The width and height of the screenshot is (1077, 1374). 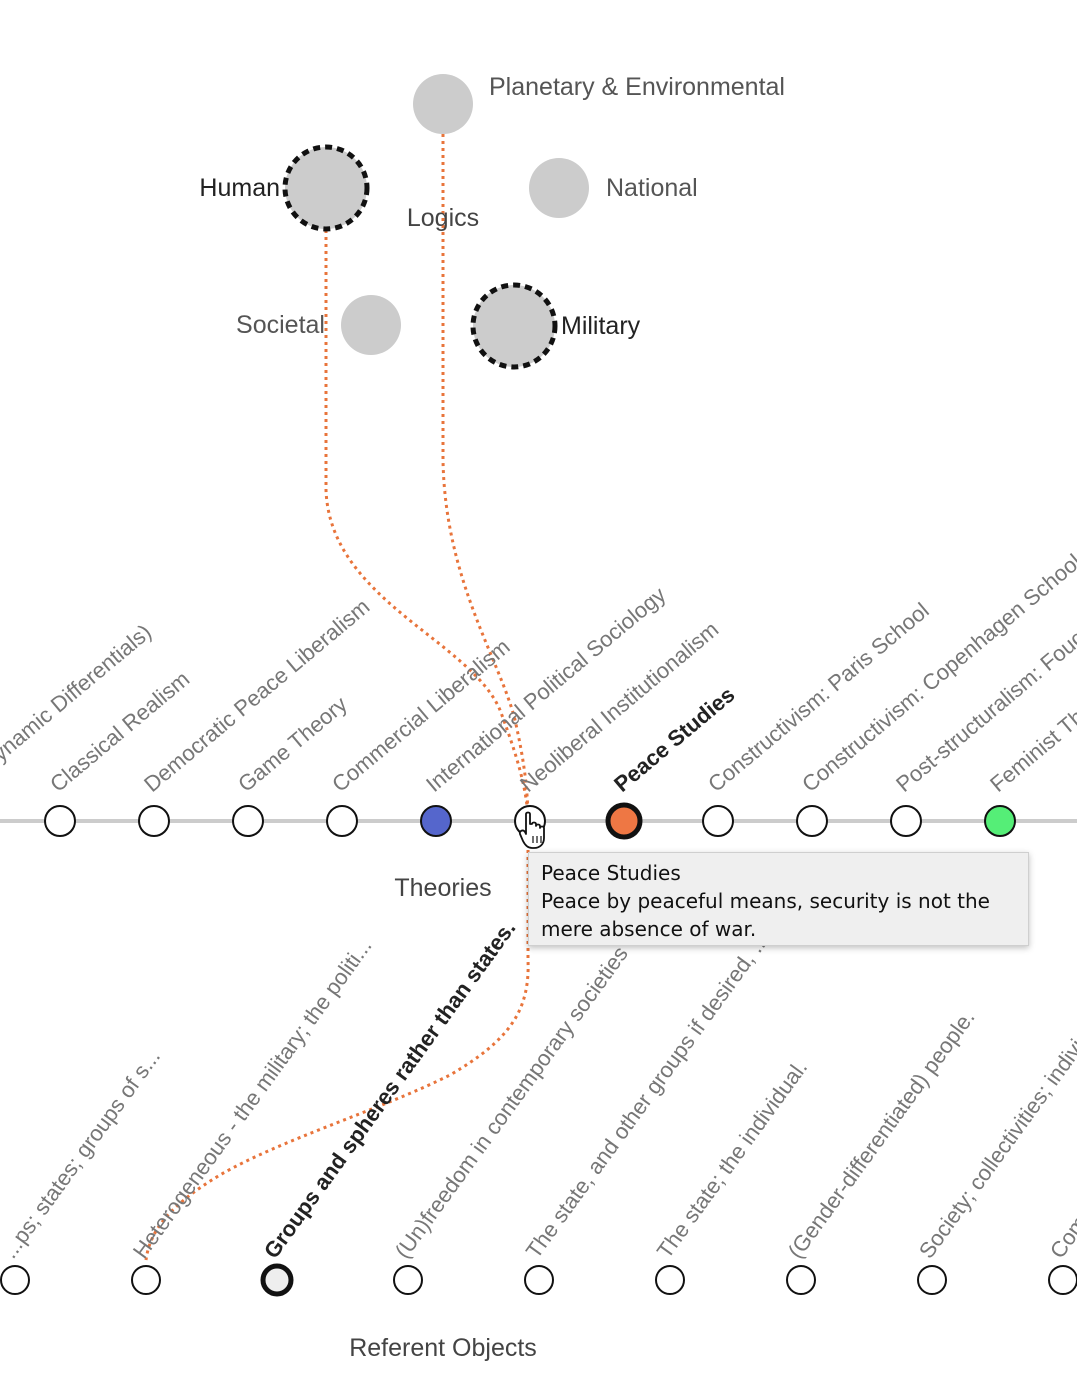 I want to click on theory-label-commercial-liberalism: Commercial Liberalism, so click(x=420, y=715).